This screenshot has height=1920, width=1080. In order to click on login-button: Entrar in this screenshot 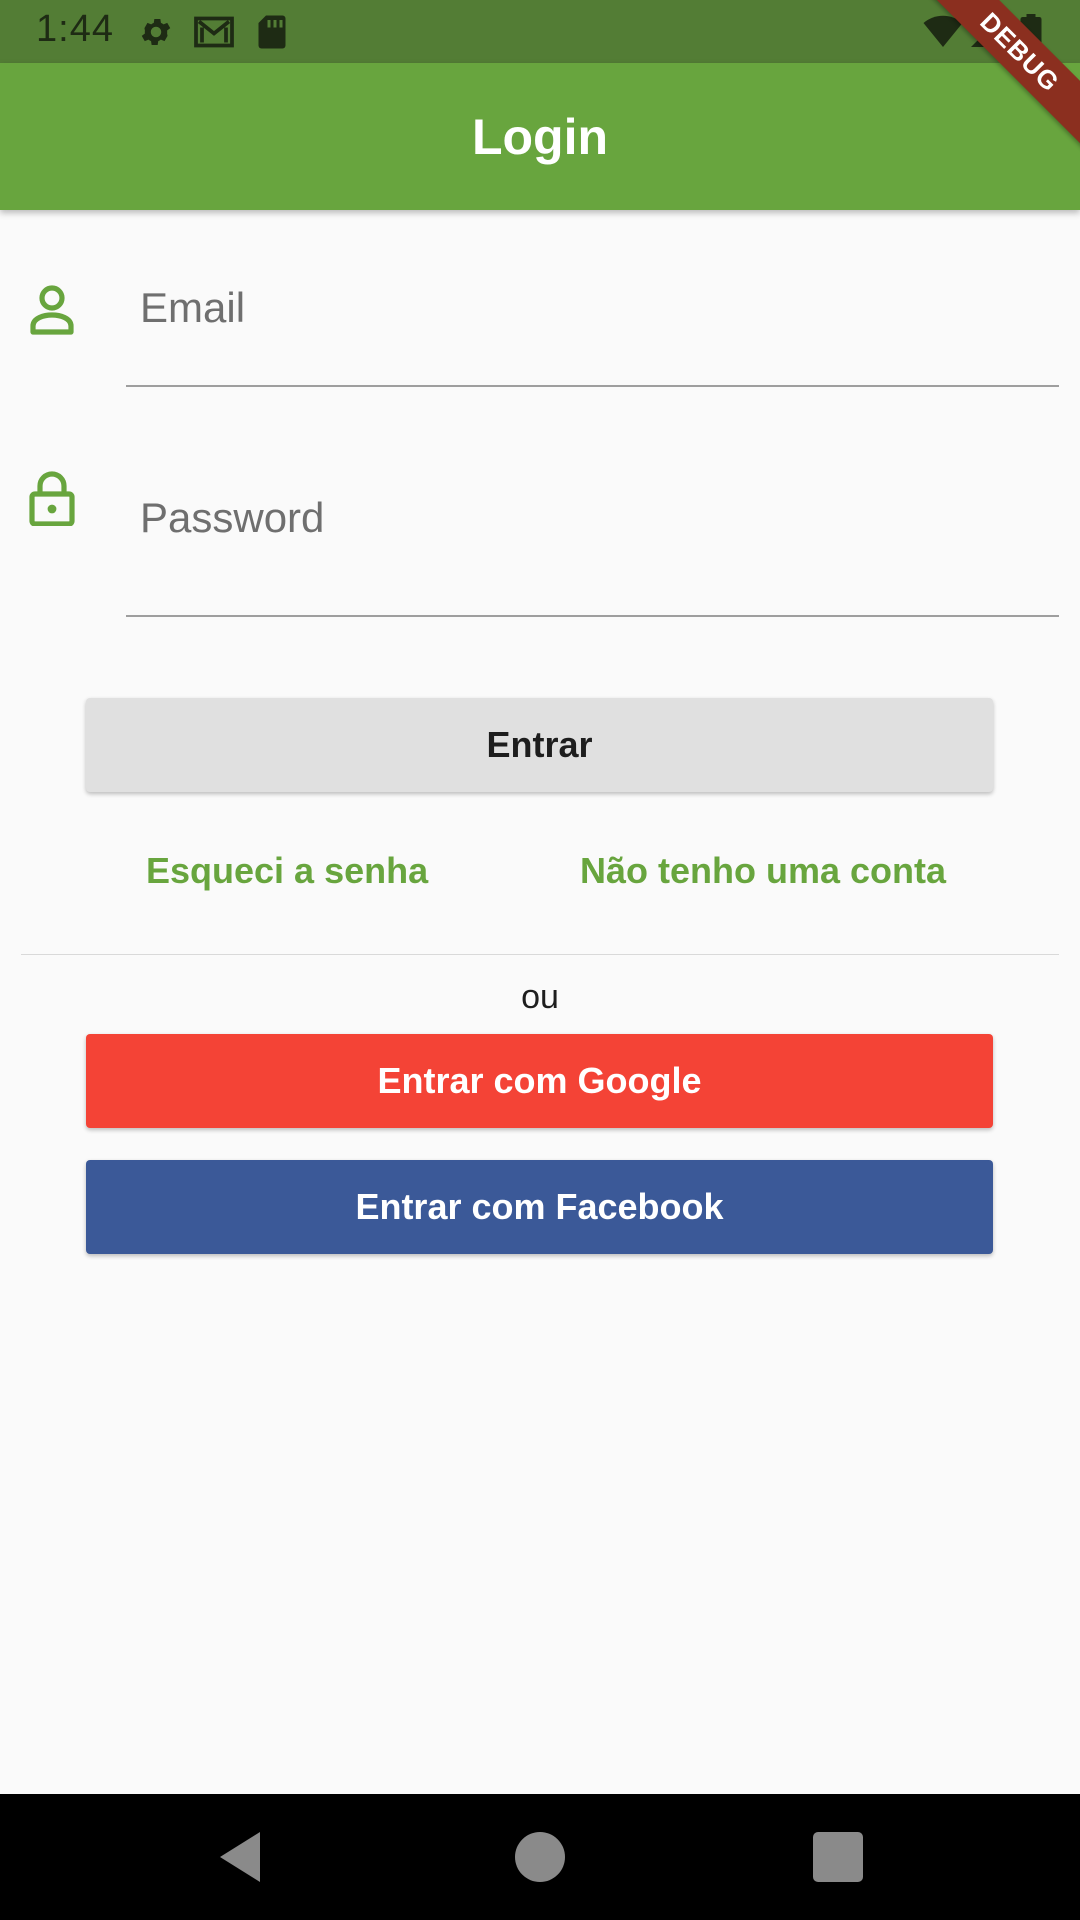, I will do `click(539, 745)`.